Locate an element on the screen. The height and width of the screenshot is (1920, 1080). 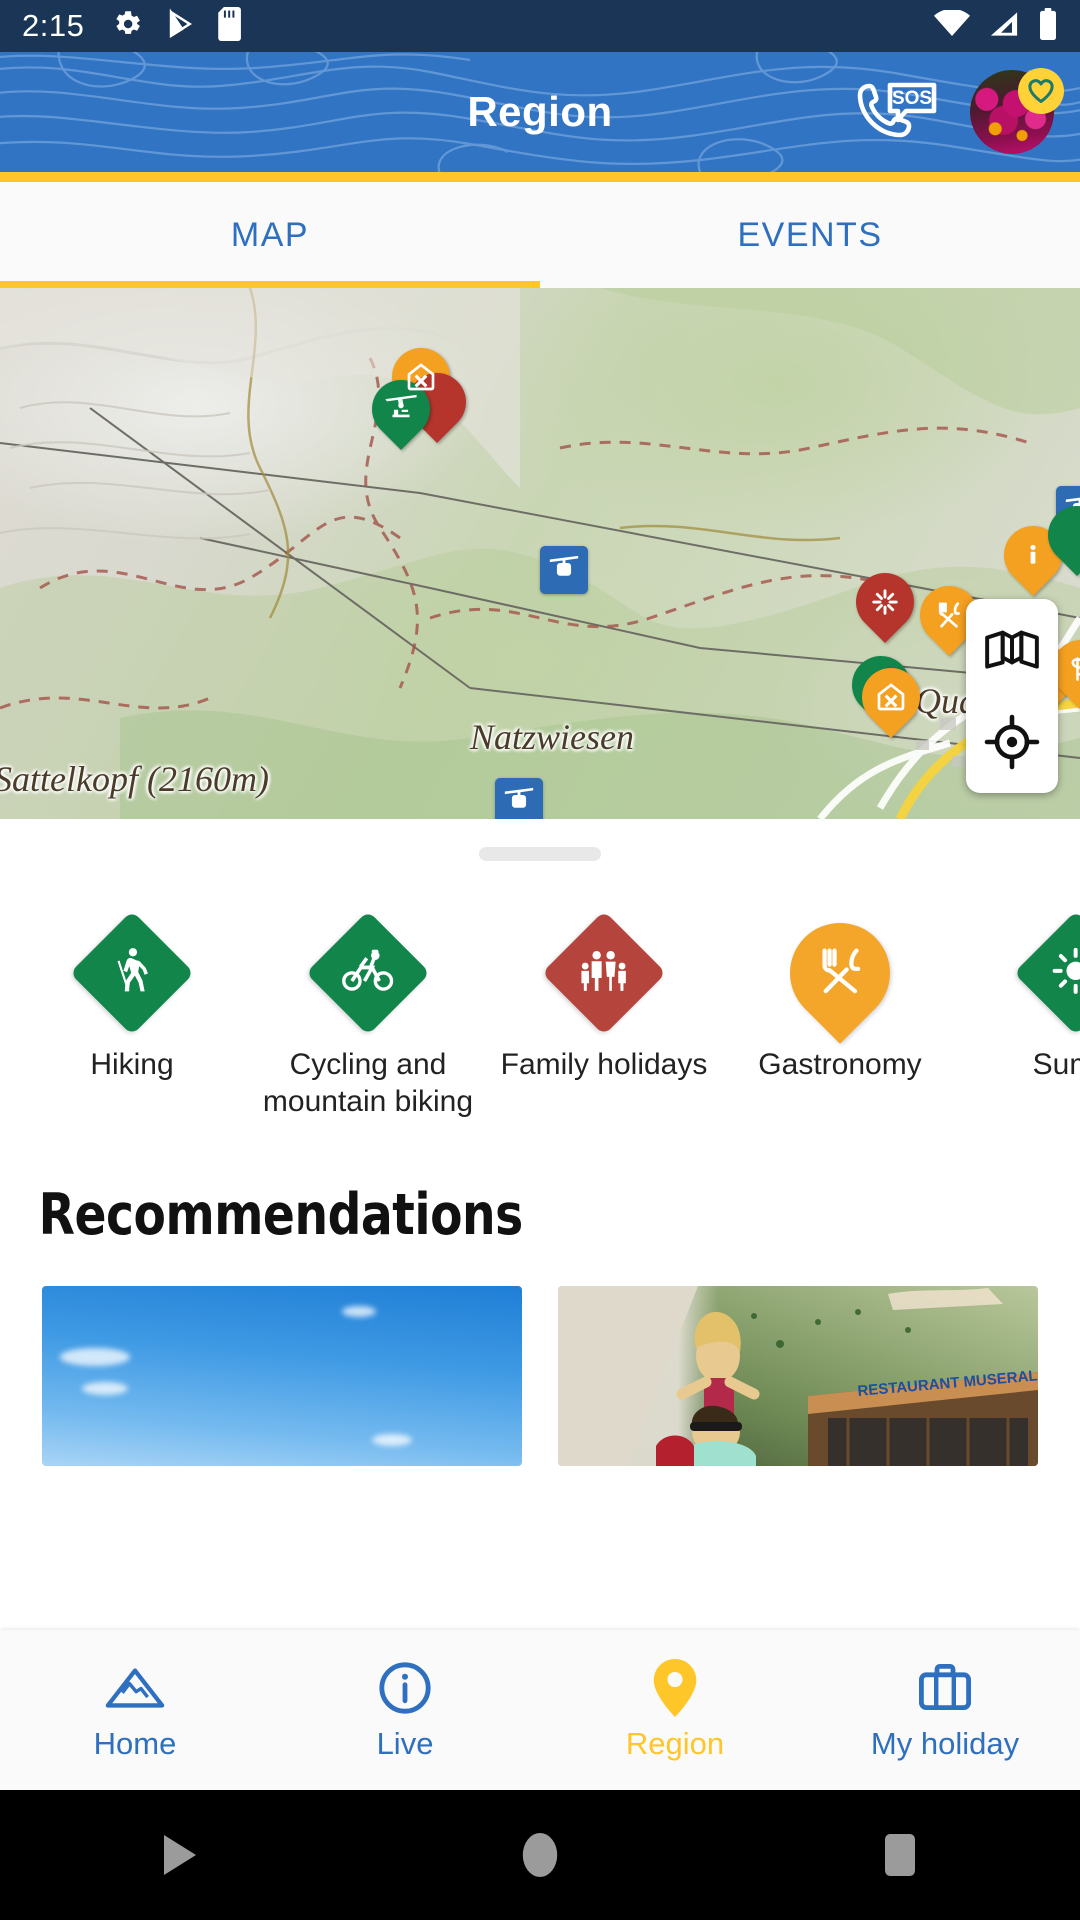
info-circle-icon is located at coordinates (405, 1688).